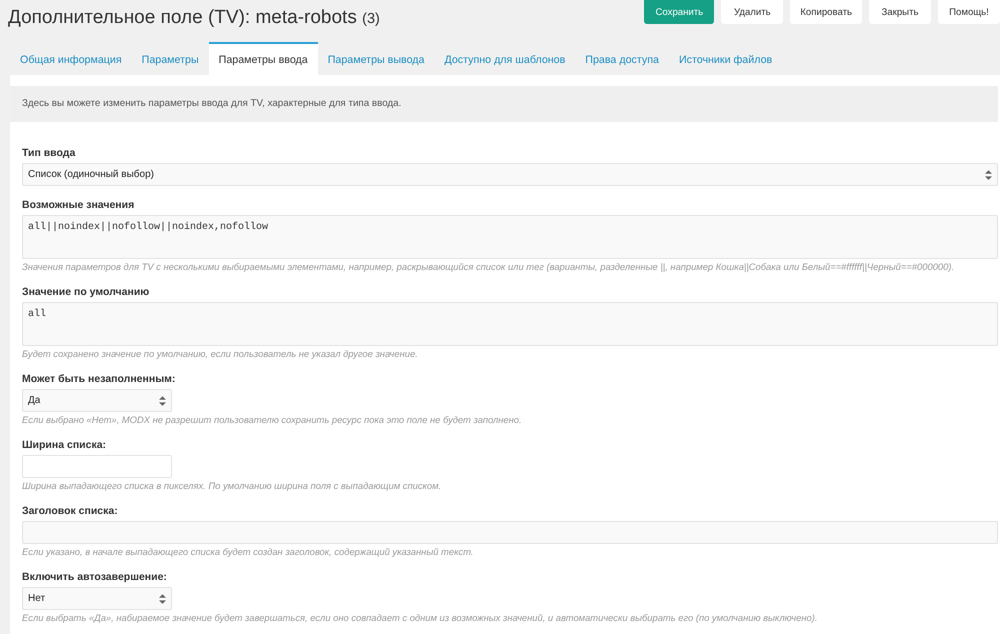 The width and height of the screenshot is (1000, 634). What do you see at coordinates (220, 354) in the screenshot?
I see `field-hint: Будет сохранено значение по умолчанию, если пользователь не указал другое значение.` at bounding box center [220, 354].